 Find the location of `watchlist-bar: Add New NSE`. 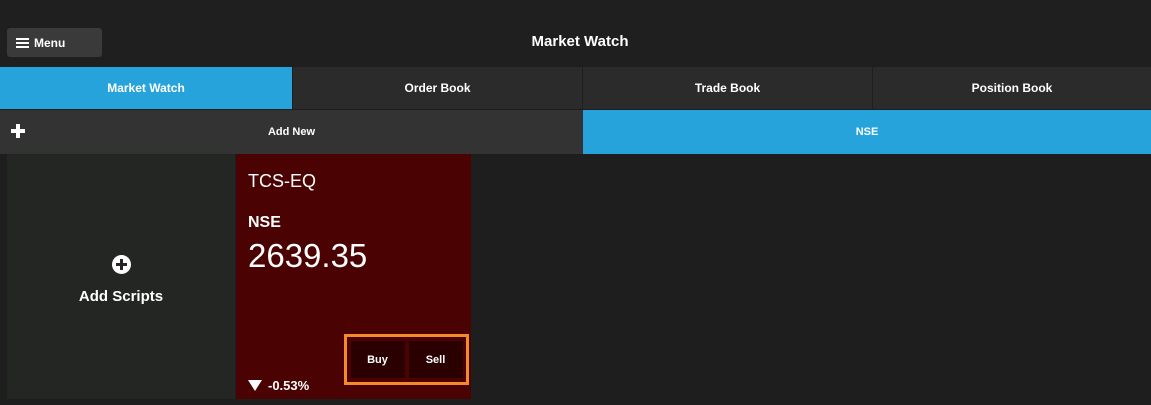

watchlist-bar: Add New NSE is located at coordinates (575, 132).